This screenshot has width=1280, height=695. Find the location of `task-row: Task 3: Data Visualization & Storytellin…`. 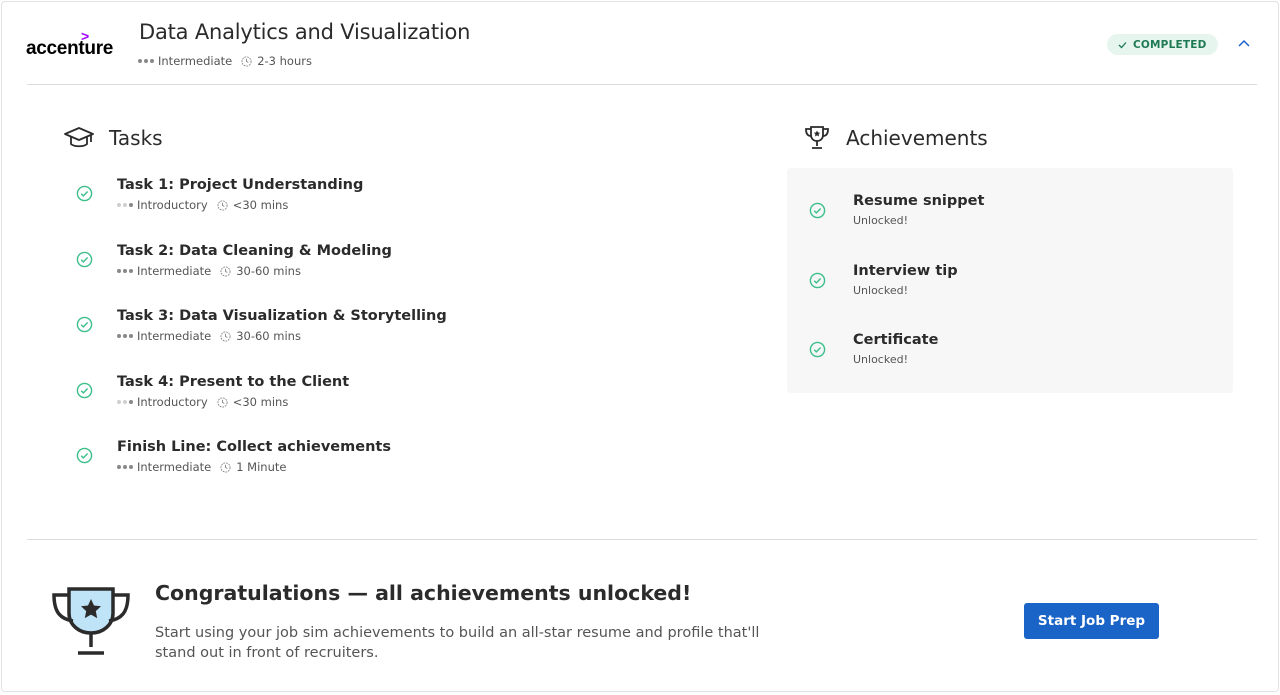

task-row: Task 3: Data Visualization & Storytellin… is located at coordinates (416, 328).